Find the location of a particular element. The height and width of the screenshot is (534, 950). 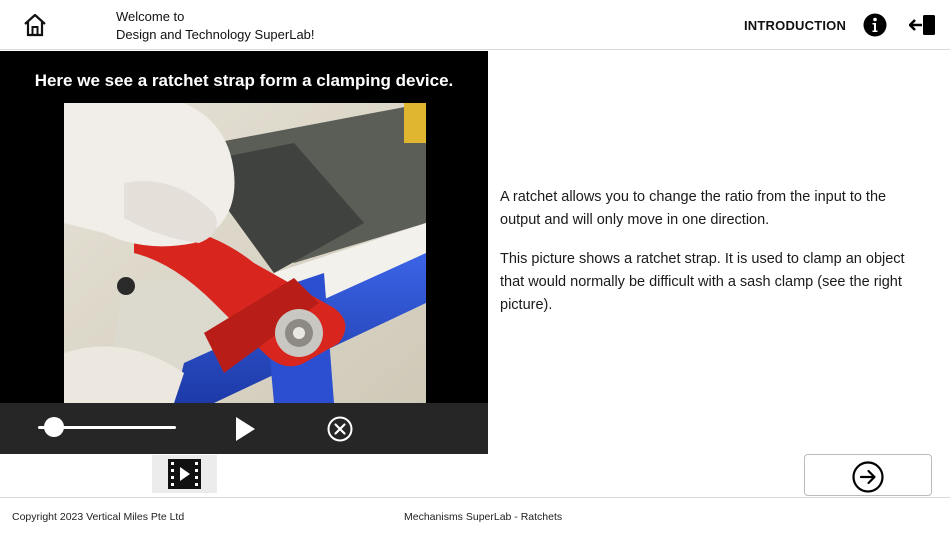

video-controls is located at coordinates (244, 428).